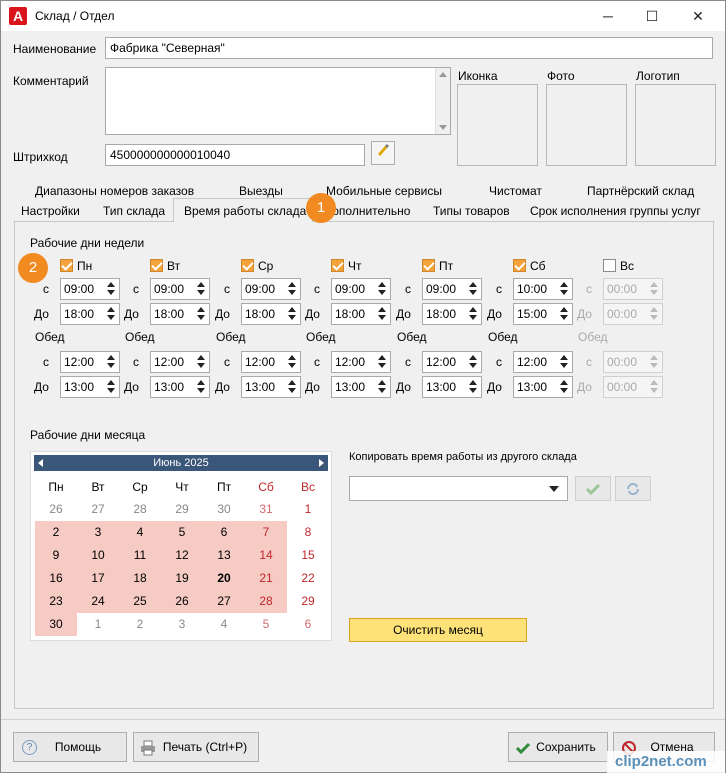 The height and width of the screenshot is (773, 726). I want to click on calendar-day: 8, so click(308, 532).